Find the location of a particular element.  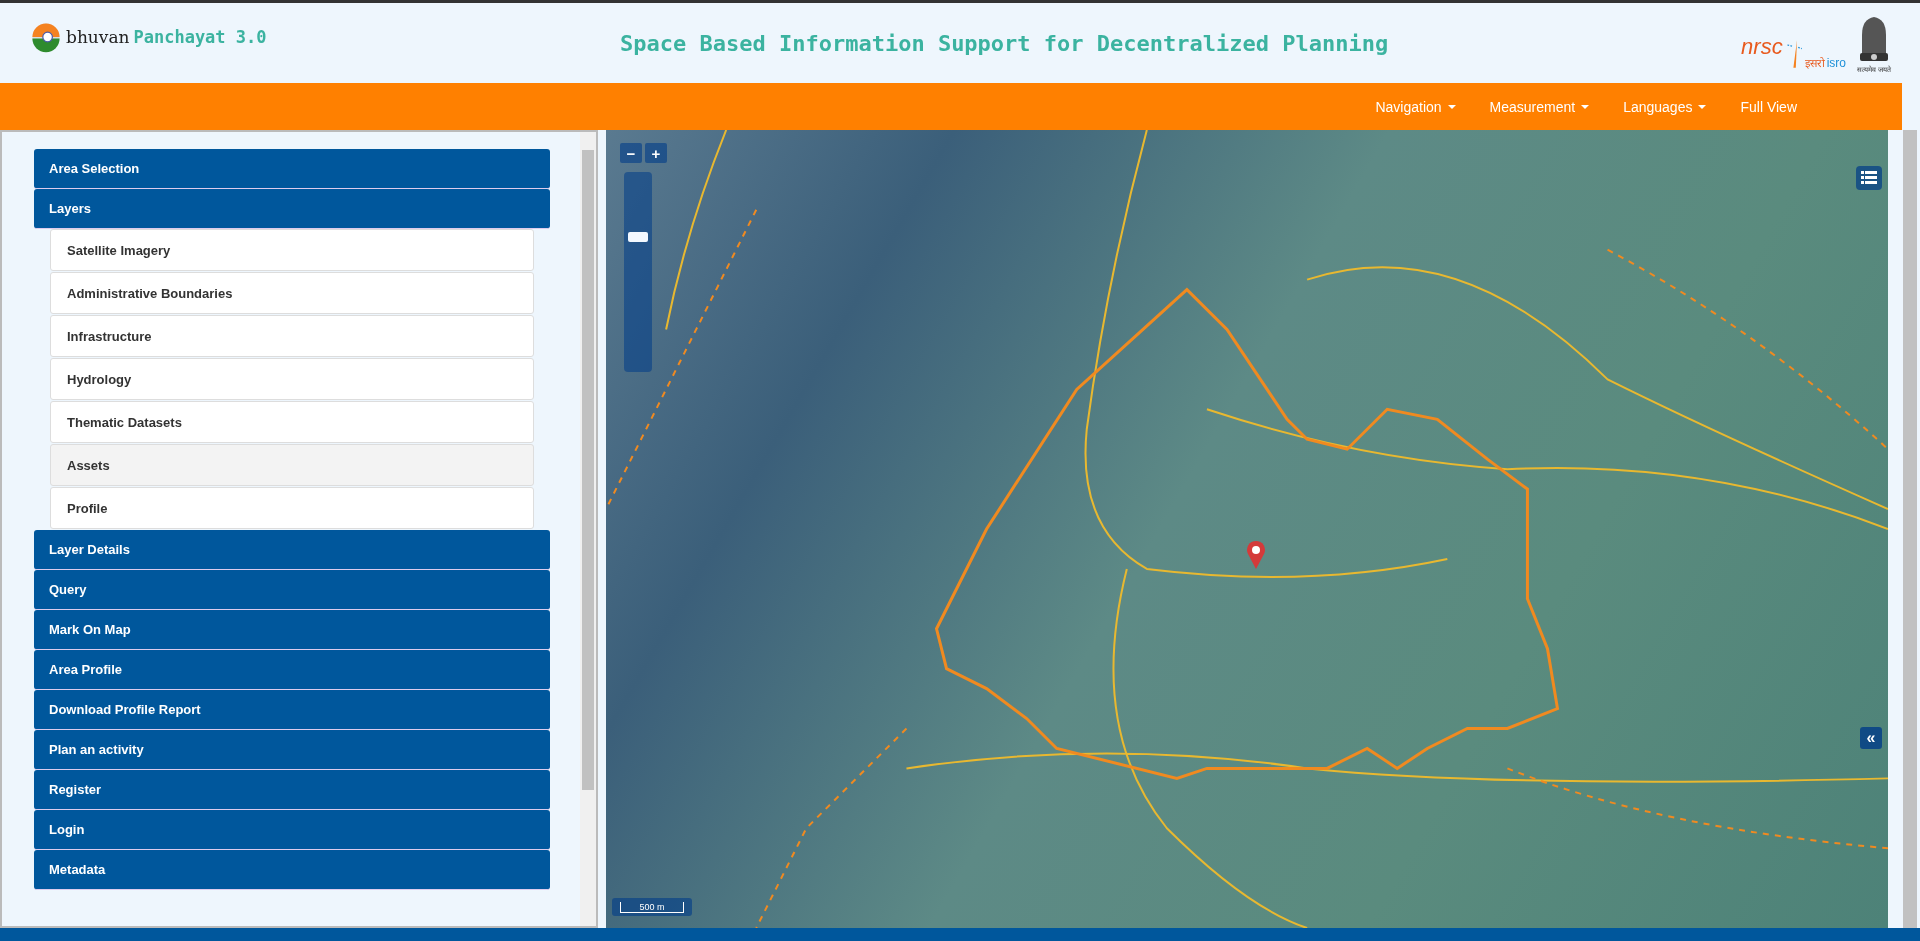

layer-list-button is located at coordinates (1869, 178).